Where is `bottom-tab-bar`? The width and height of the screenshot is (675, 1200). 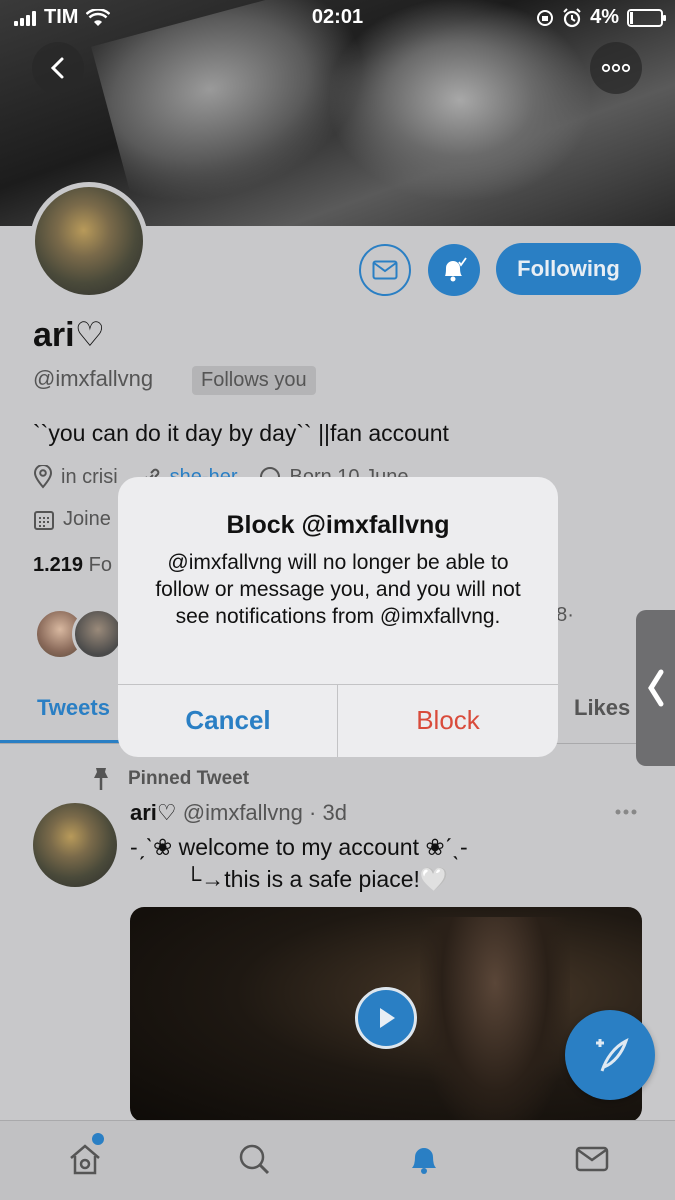
bottom-tab-bar is located at coordinates (337, 1160).